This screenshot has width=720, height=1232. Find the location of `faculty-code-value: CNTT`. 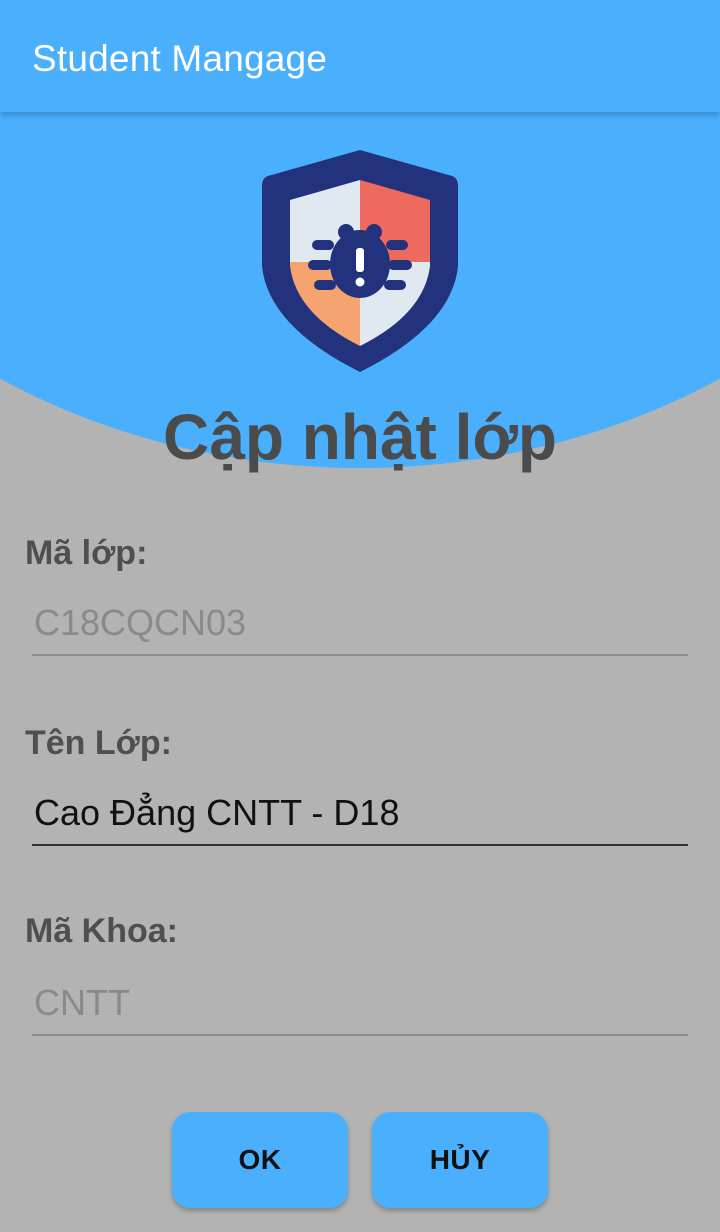

faculty-code-value: CNTT is located at coordinates (82, 1002).